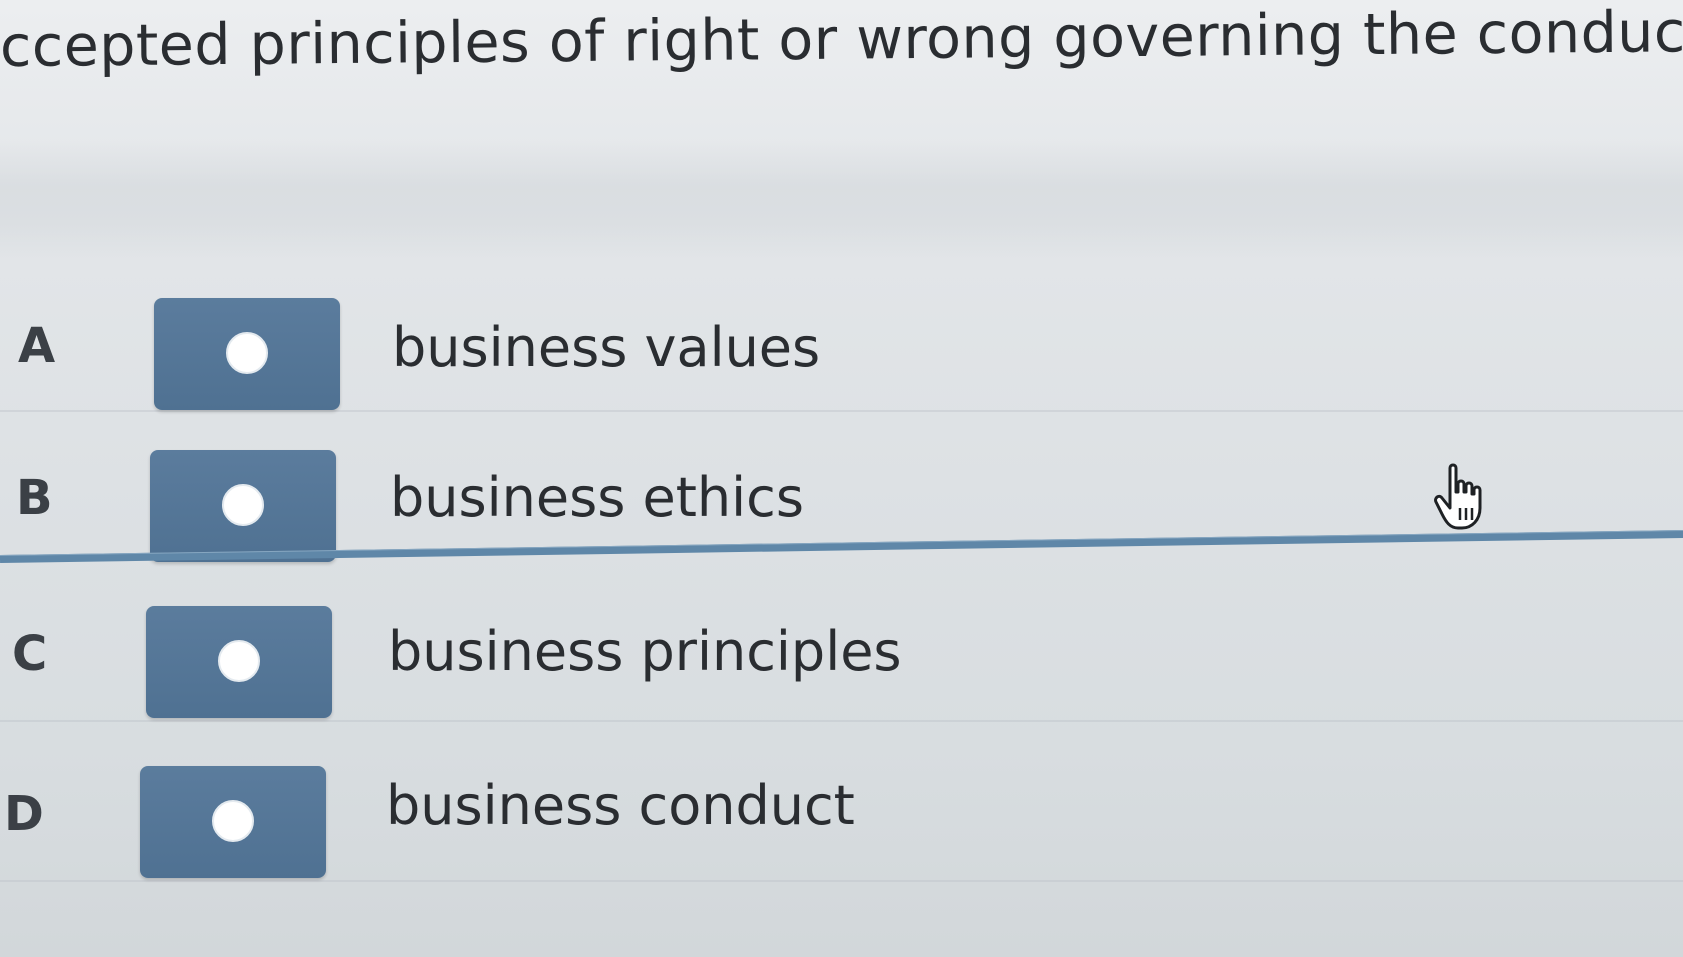 Image resolution: width=1683 pixels, height=957 pixels. What do you see at coordinates (34, 498) in the screenshot?
I see `option-letter: B` at bounding box center [34, 498].